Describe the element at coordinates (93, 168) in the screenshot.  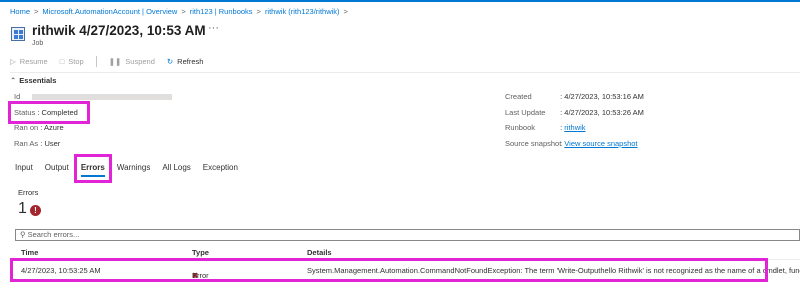
I see `highlight-errors-tab-box` at that location.